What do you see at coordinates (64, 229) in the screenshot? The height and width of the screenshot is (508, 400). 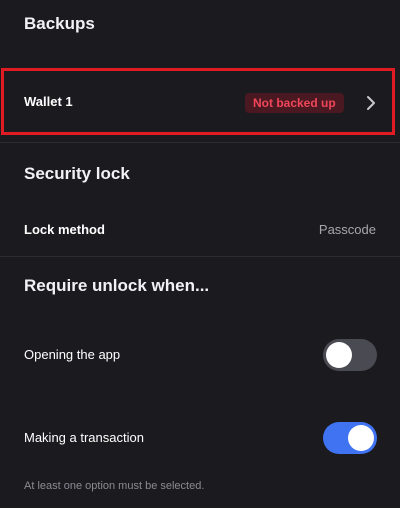 I see `lock-method-label: Lock method` at bounding box center [64, 229].